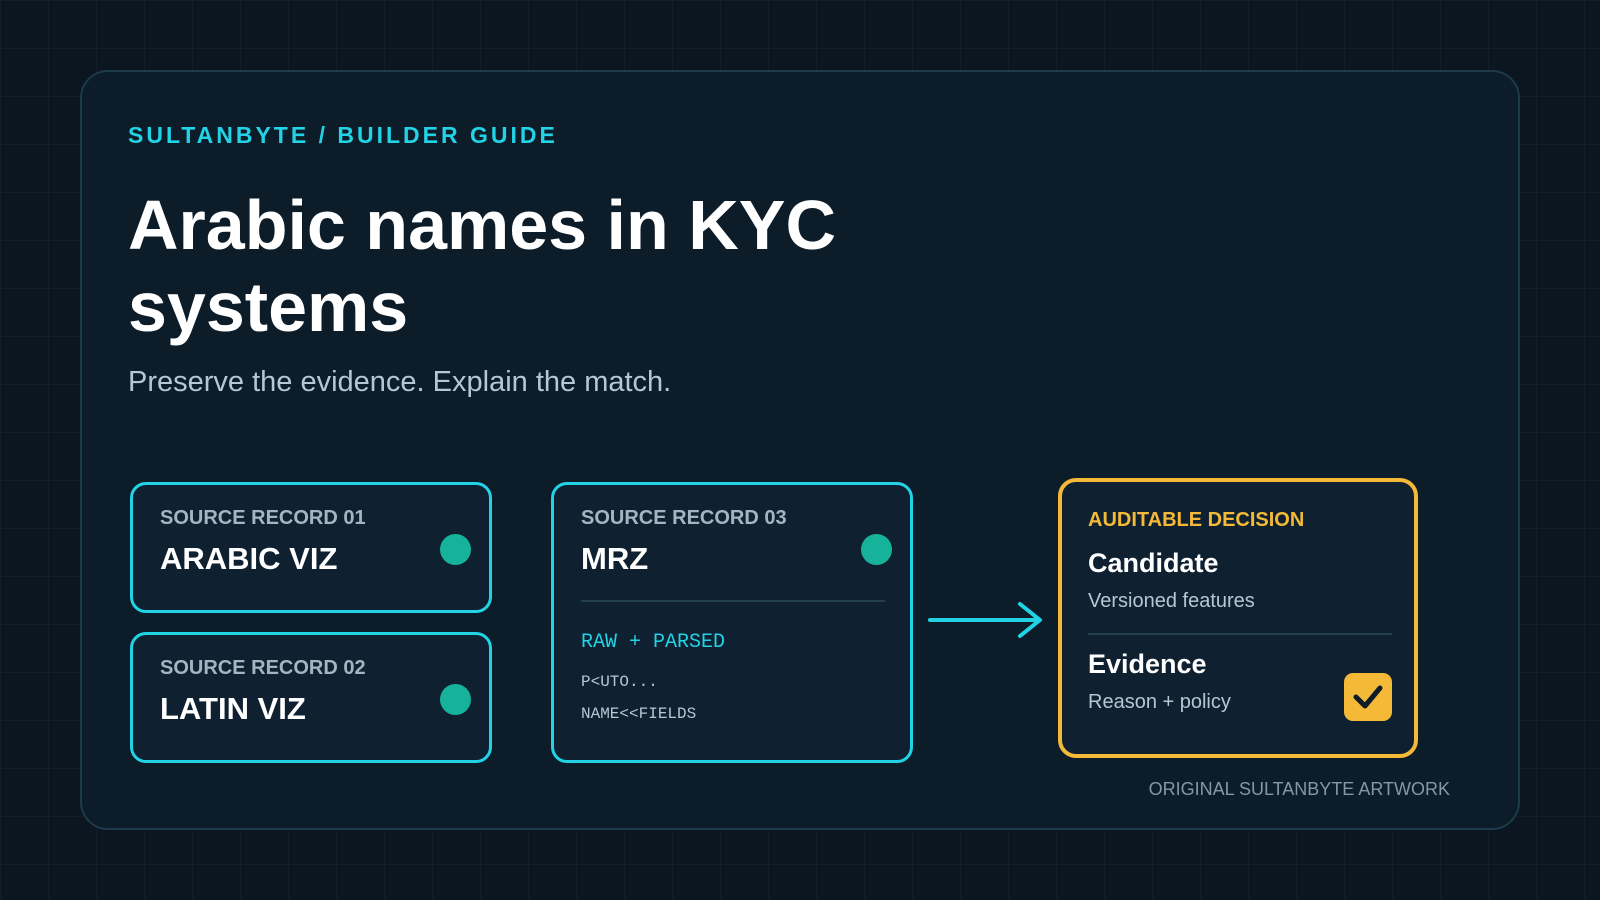 This screenshot has height=900, width=1600. What do you see at coordinates (263, 668) in the screenshot?
I see `source-record-label: SOURCE RECORD 02` at bounding box center [263, 668].